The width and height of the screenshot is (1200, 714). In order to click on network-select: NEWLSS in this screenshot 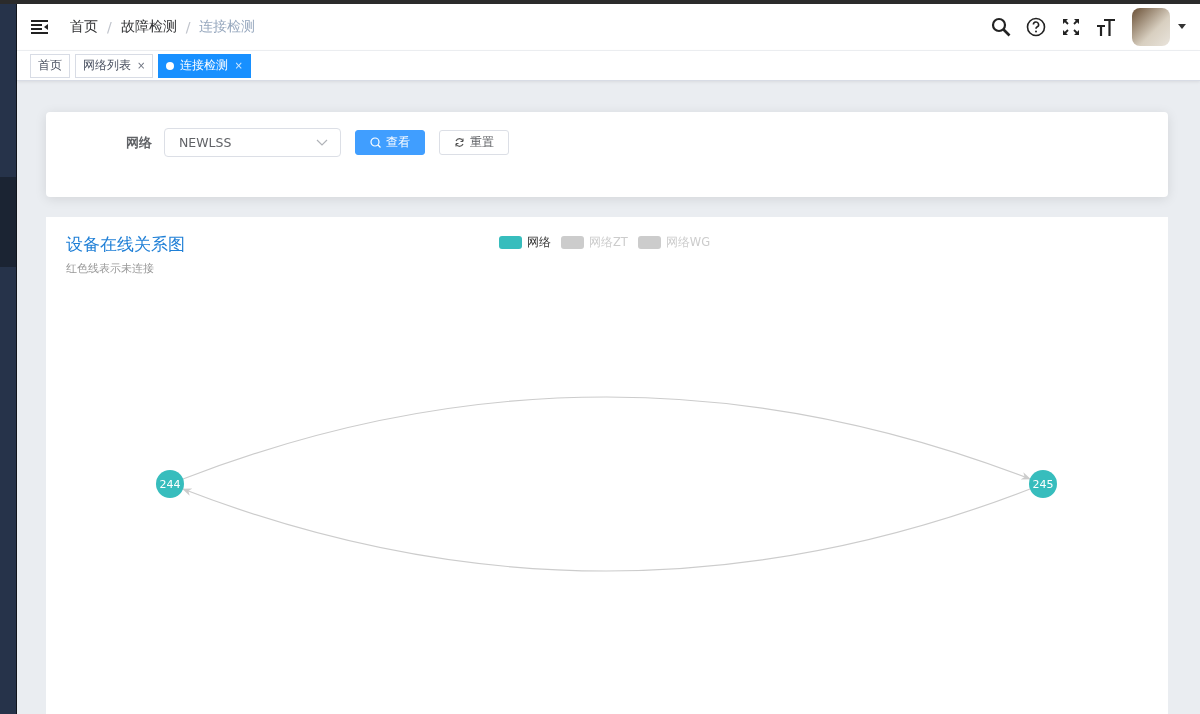, I will do `click(252, 142)`.